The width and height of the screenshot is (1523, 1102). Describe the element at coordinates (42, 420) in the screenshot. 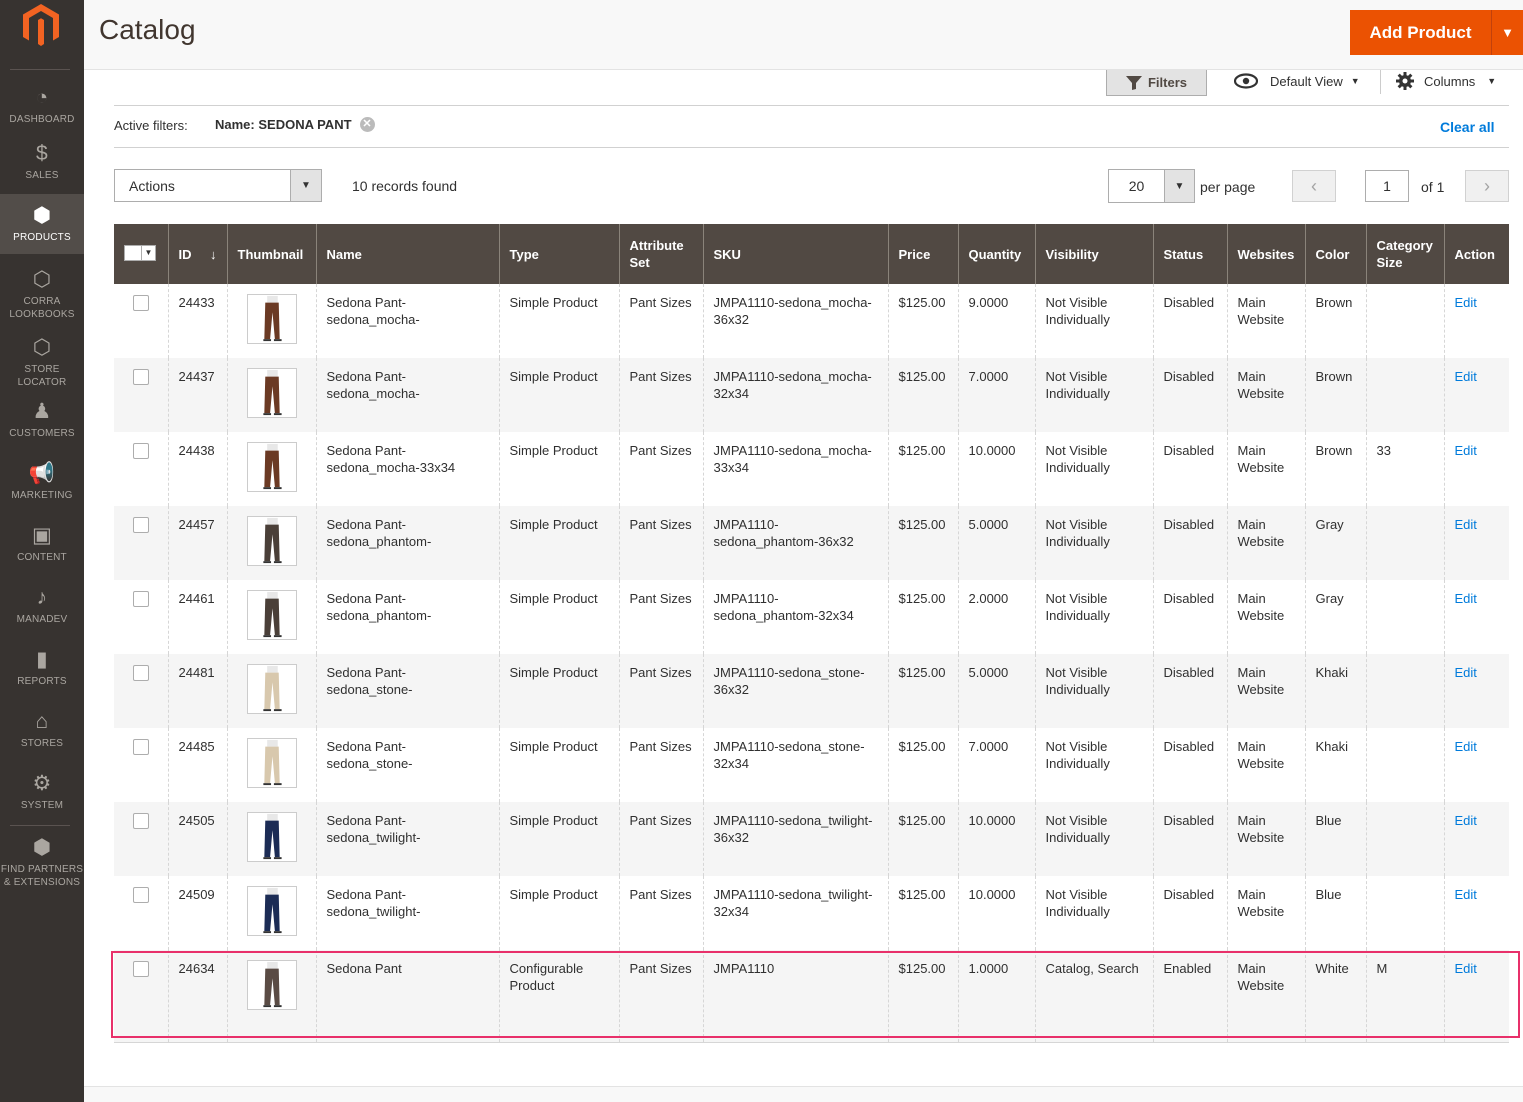

I see `sidebar-item-customers: ♟ CUSTOMERS` at that location.